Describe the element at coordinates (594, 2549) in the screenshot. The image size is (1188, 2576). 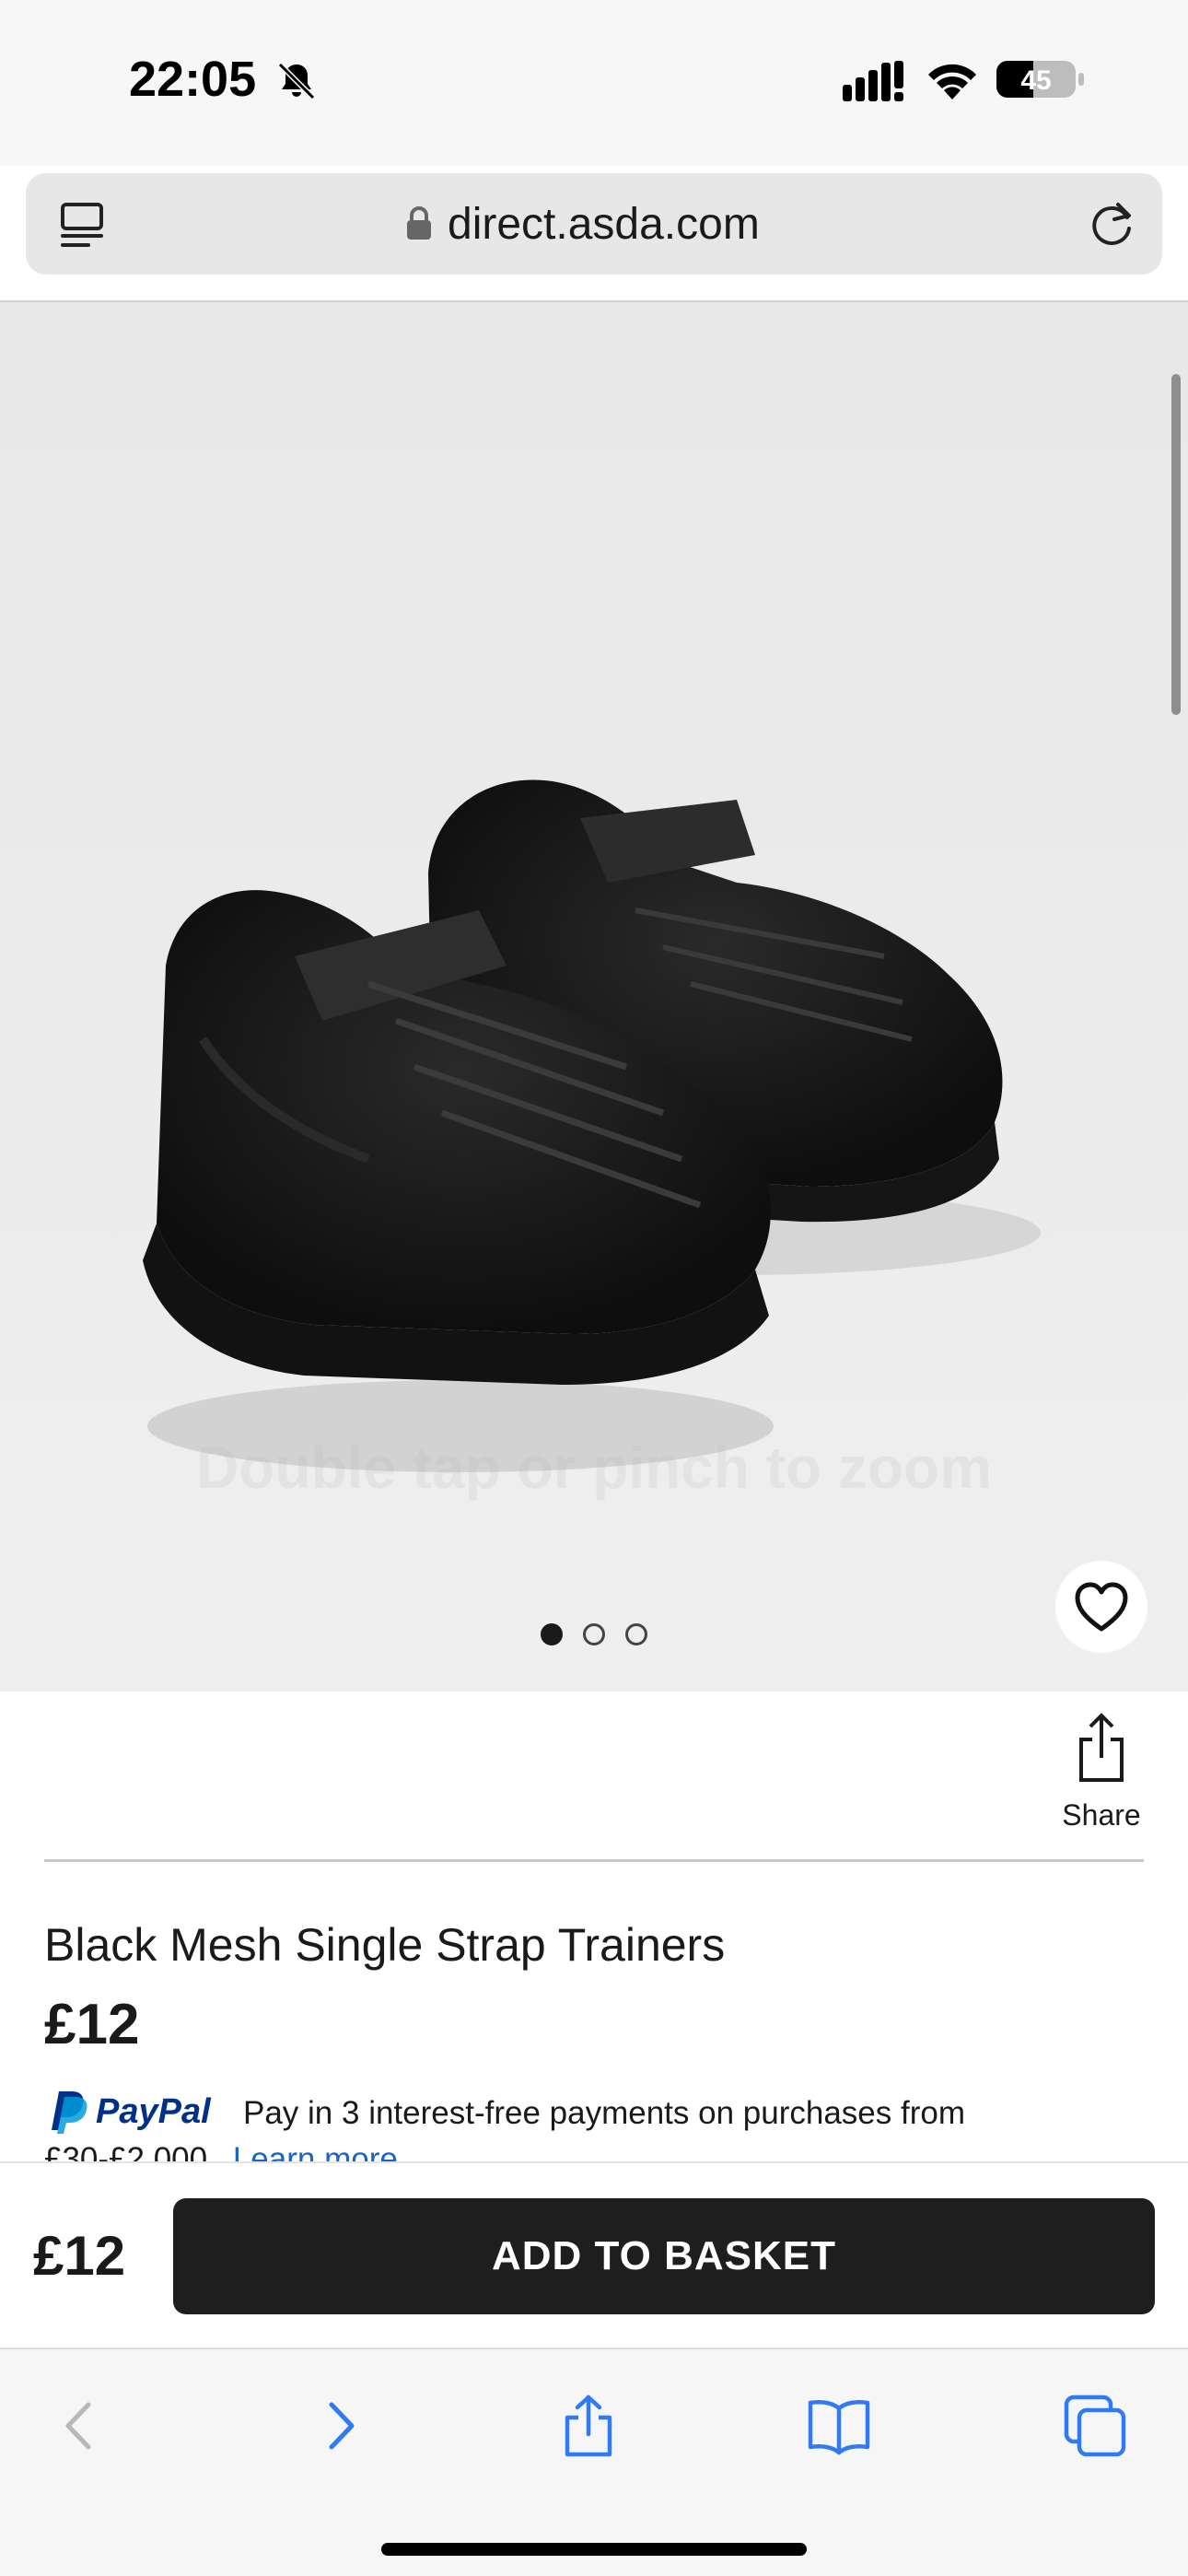
I see `home-indicator` at that location.